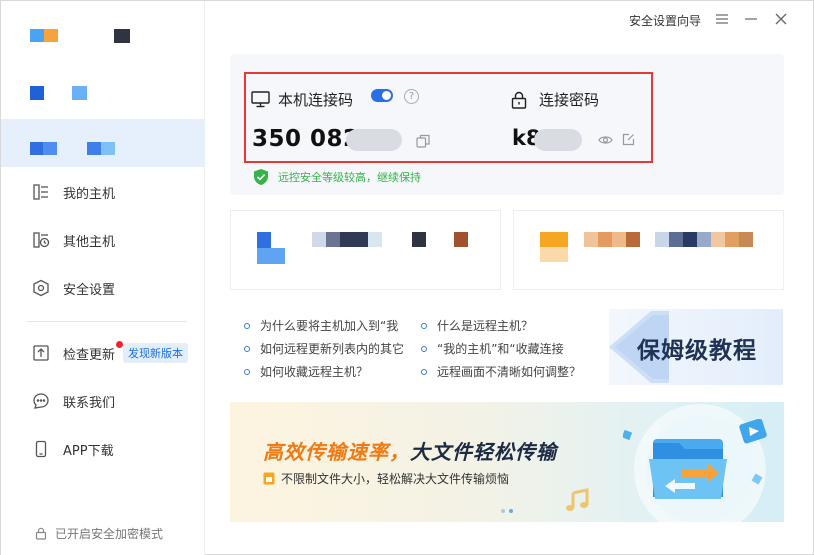 The image size is (814, 555). What do you see at coordinates (605, 142) in the screenshot?
I see `eye-icon` at bounding box center [605, 142].